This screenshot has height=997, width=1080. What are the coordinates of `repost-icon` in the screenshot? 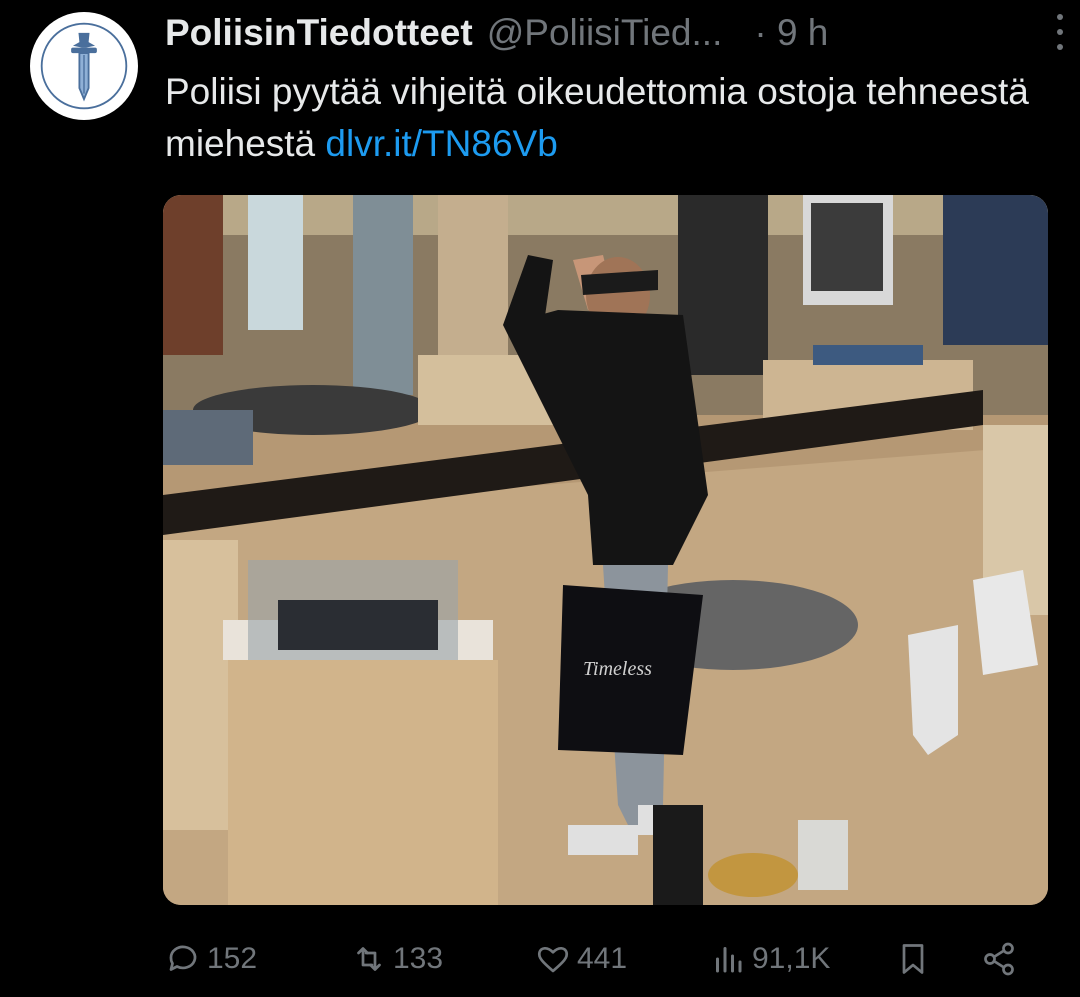 It's located at (369, 959).